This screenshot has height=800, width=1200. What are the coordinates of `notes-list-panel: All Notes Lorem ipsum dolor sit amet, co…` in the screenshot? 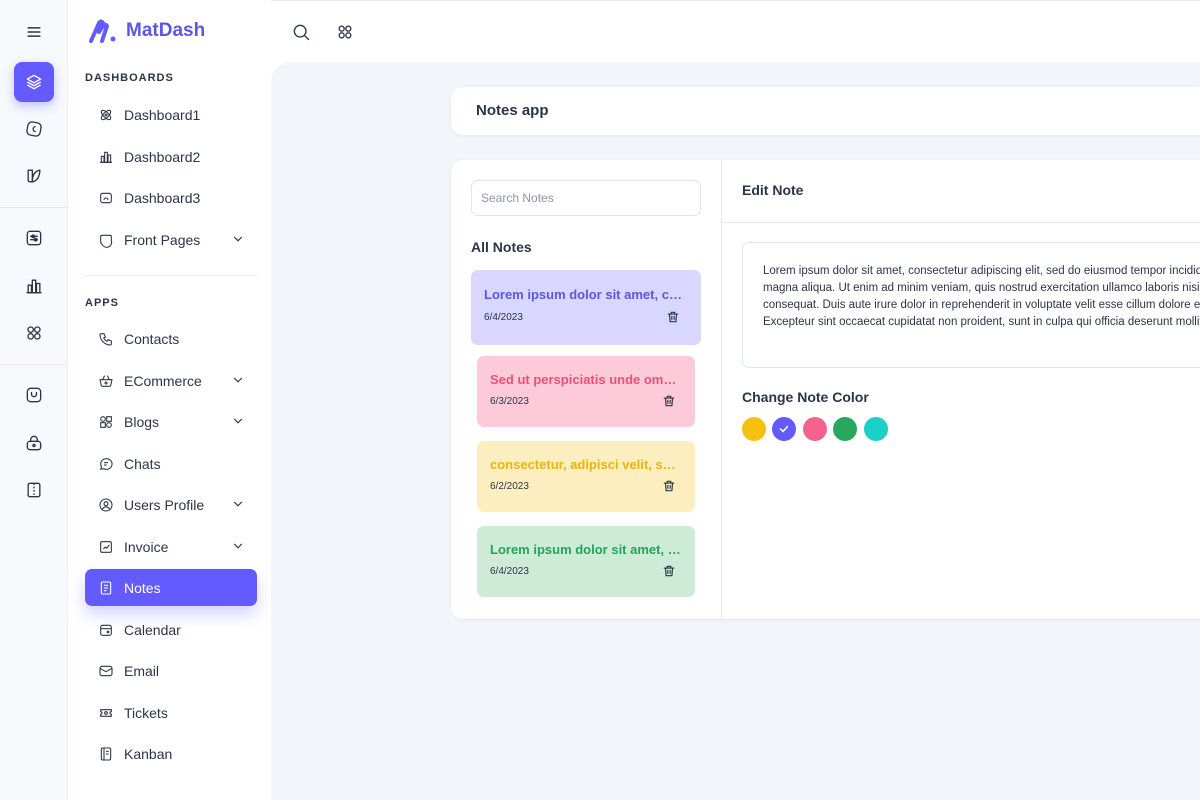 It's located at (586, 389).